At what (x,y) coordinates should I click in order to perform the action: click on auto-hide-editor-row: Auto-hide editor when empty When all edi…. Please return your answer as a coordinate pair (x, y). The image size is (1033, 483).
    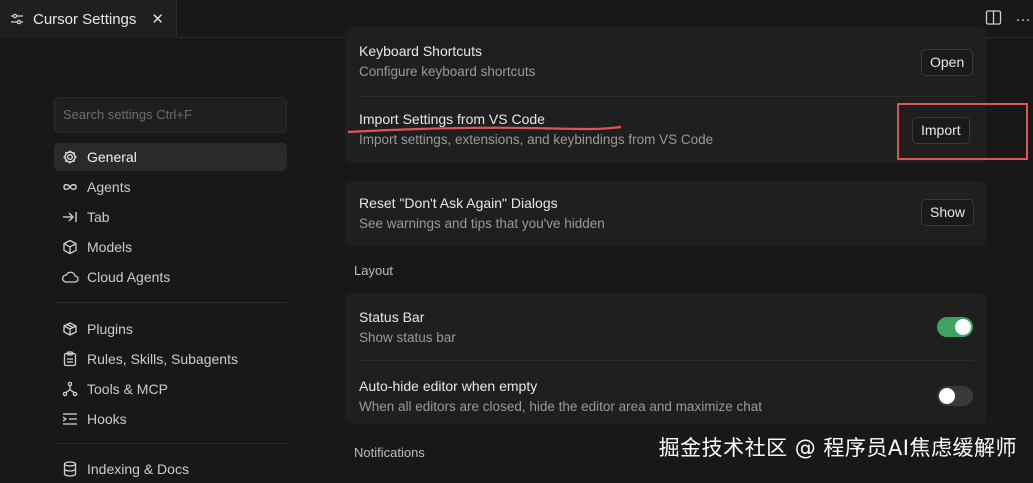
    Looking at the image, I should click on (666, 396).